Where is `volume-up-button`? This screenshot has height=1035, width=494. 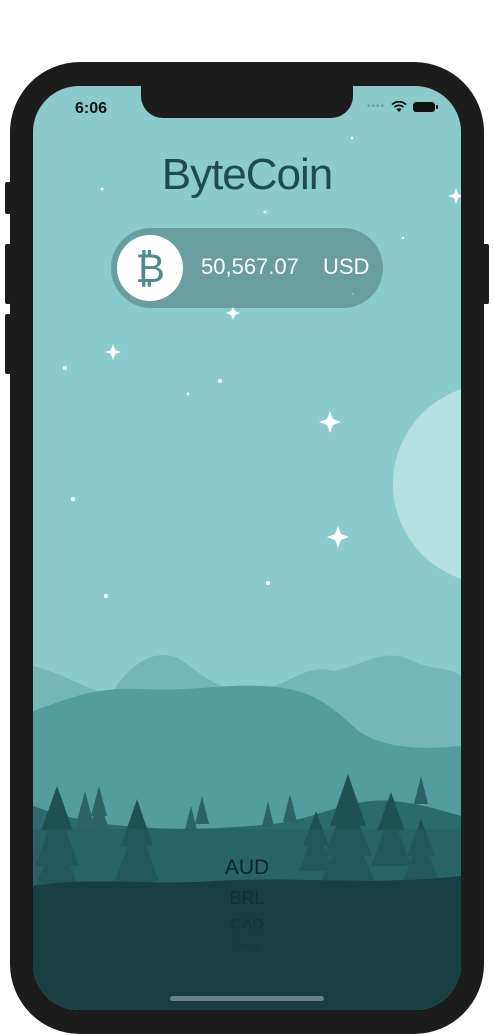
volume-up-button is located at coordinates (8, 274).